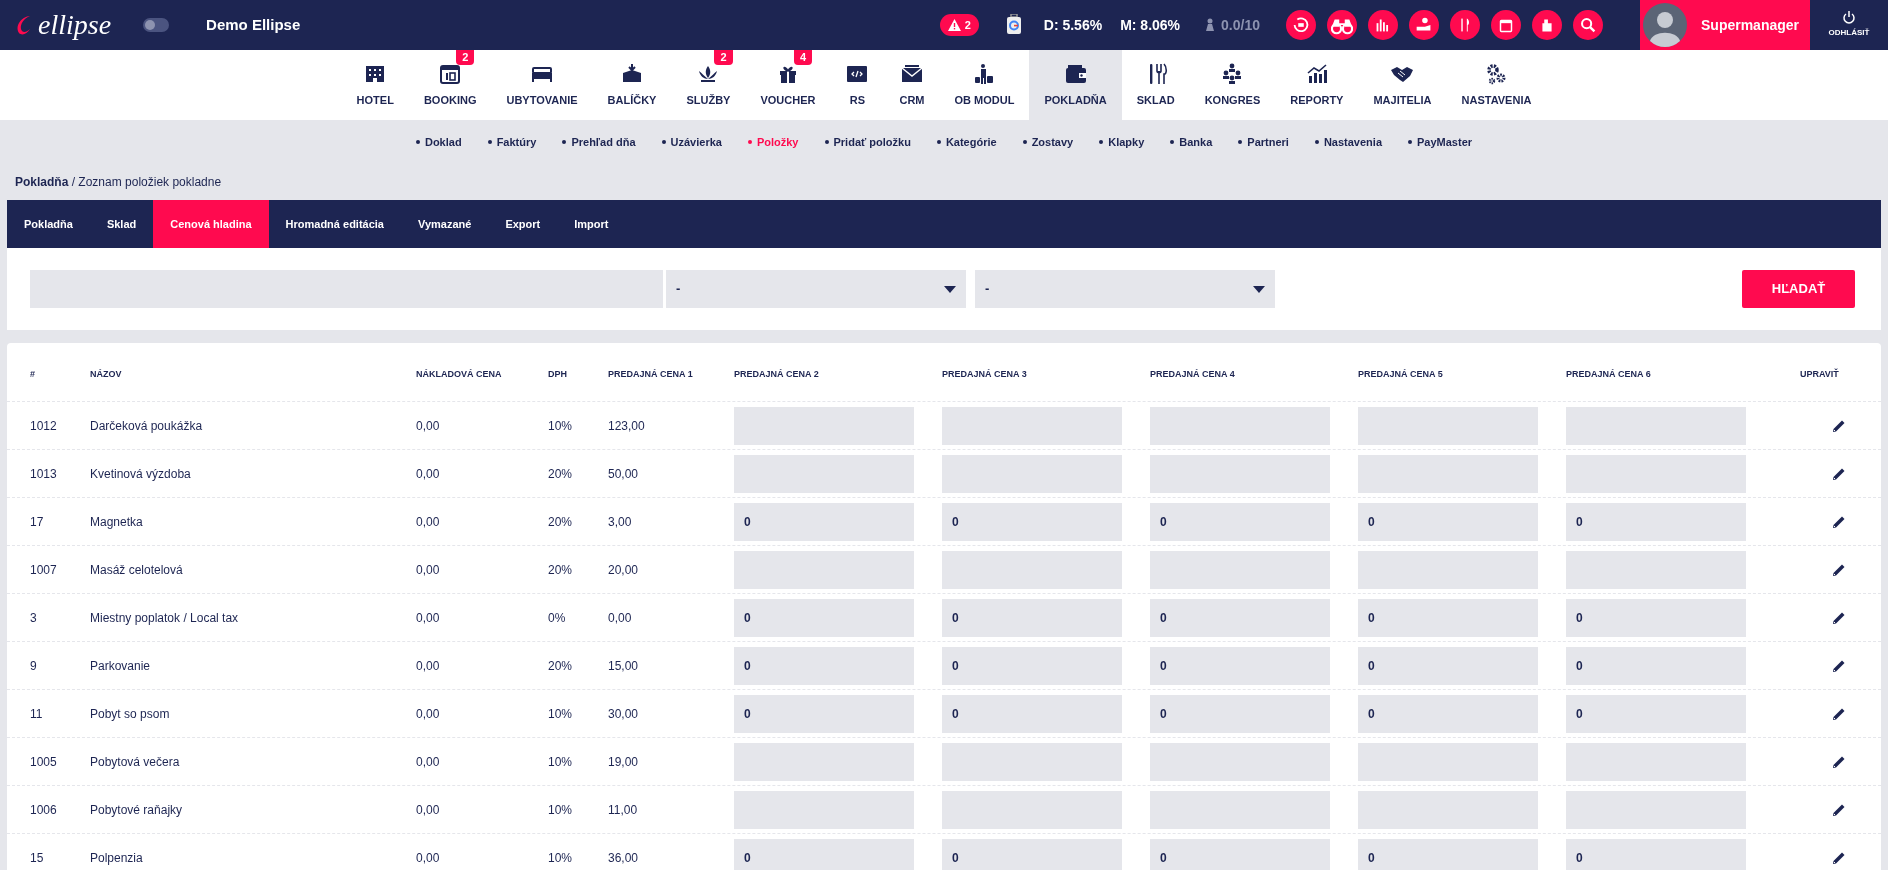 The height and width of the screenshot is (870, 1888). What do you see at coordinates (1440, 142) in the screenshot?
I see `subnav-link: PayMaster` at bounding box center [1440, 142].